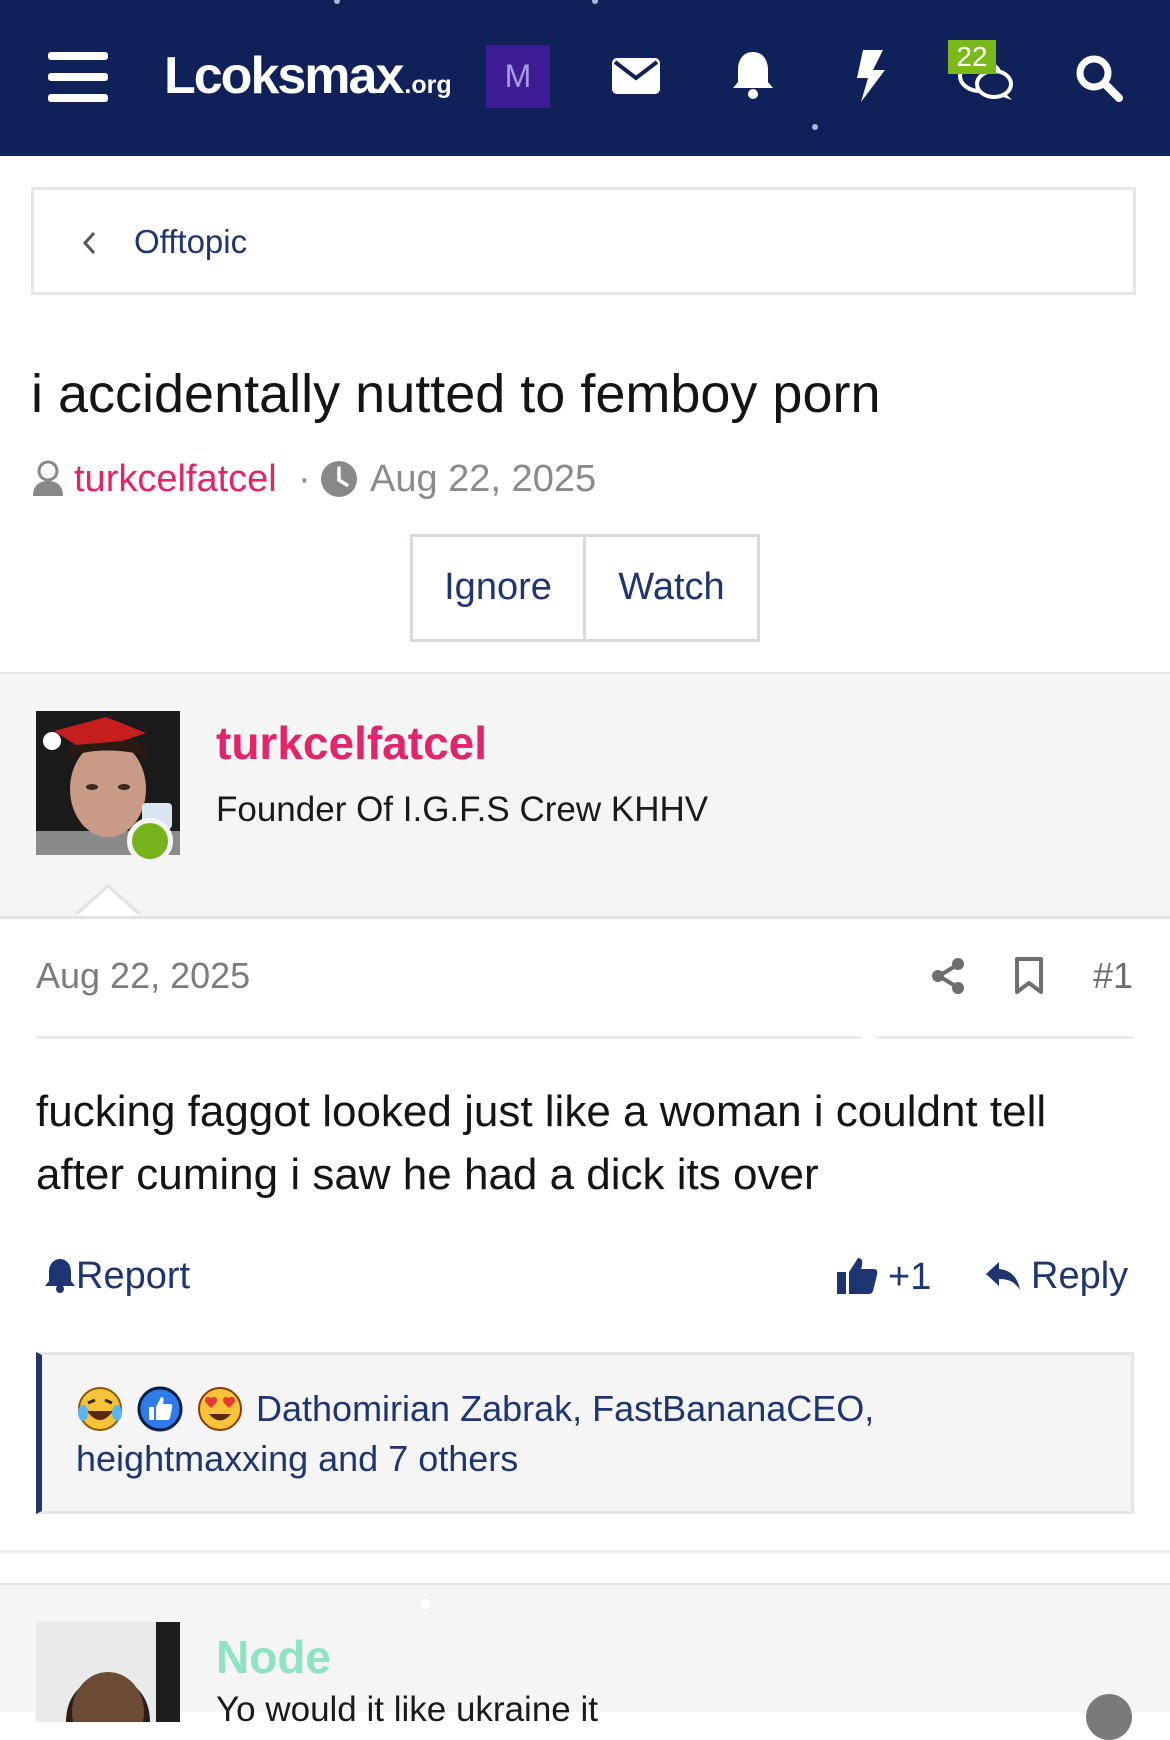  I want to click on avatar, so click(108, 1672).